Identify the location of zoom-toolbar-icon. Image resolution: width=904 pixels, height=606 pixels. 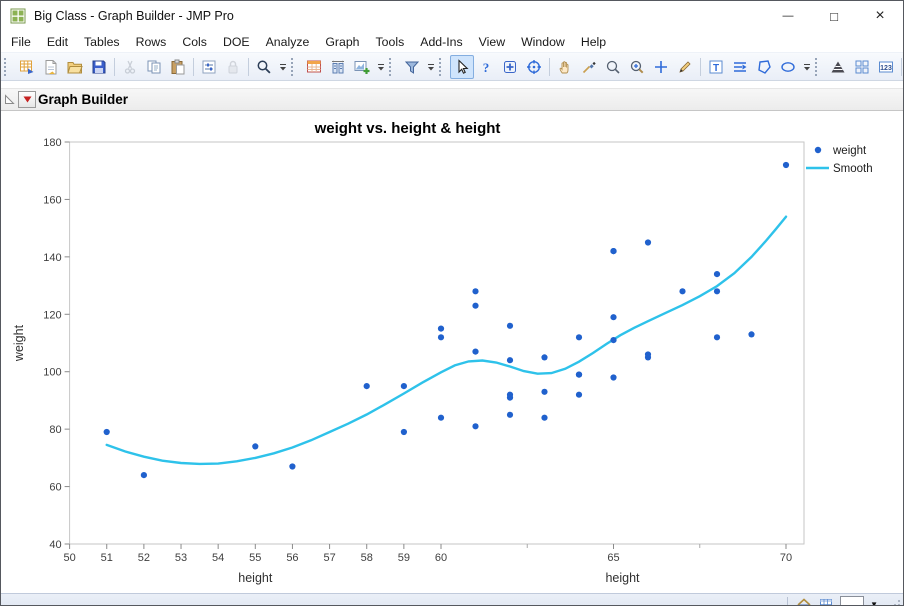
(637, 67).